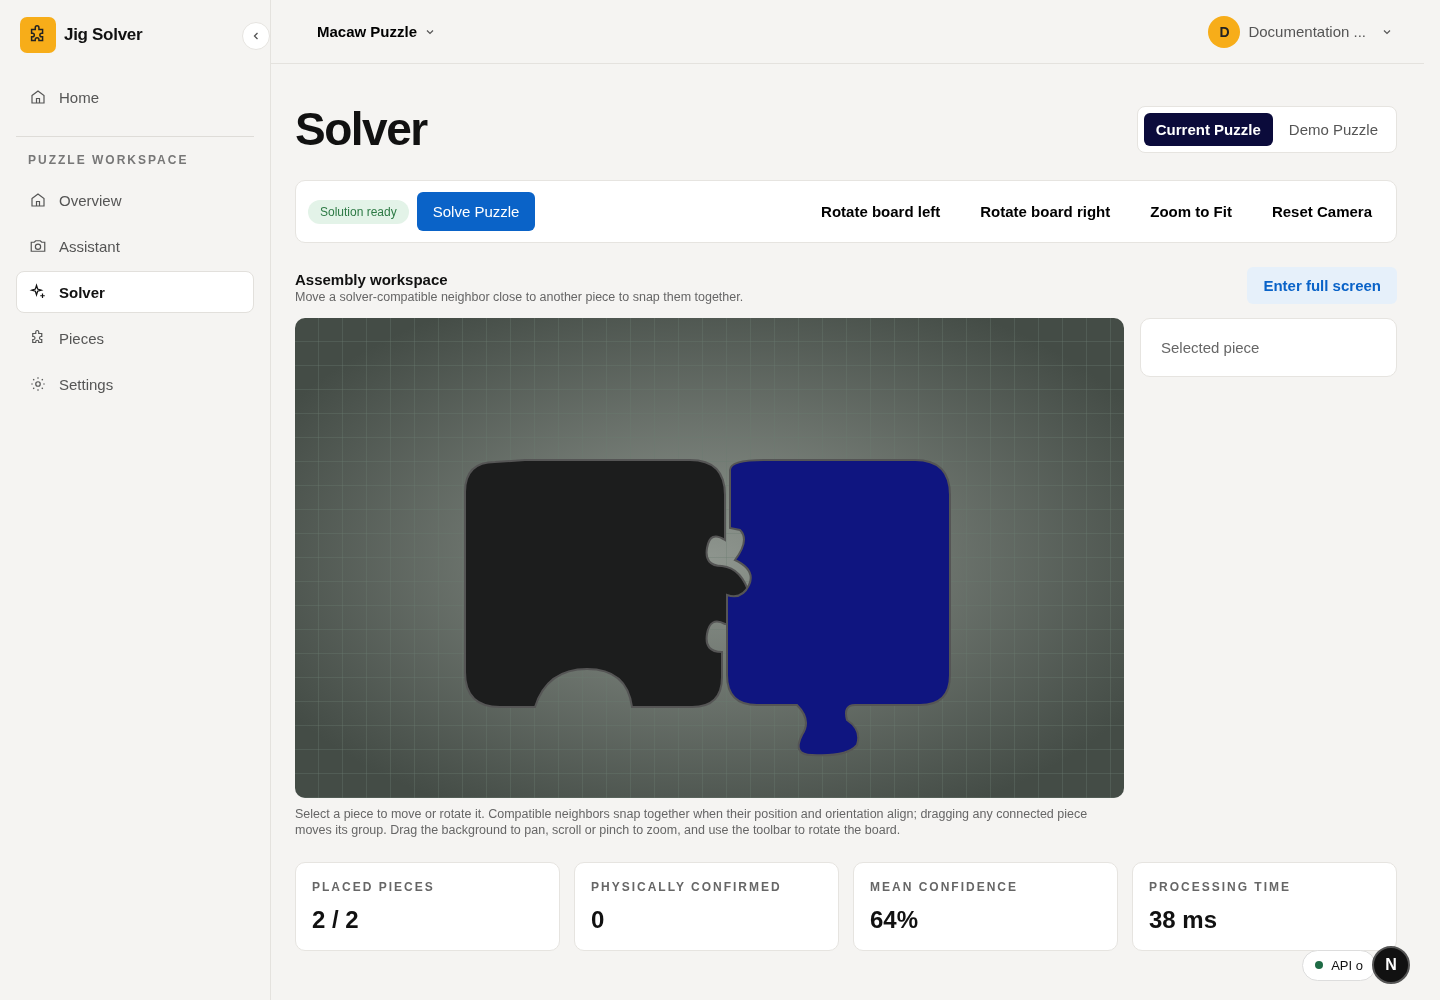 The image size is (1440, 1000). I want to click on toolbar-button: Rotate board left, so click(881, 211).